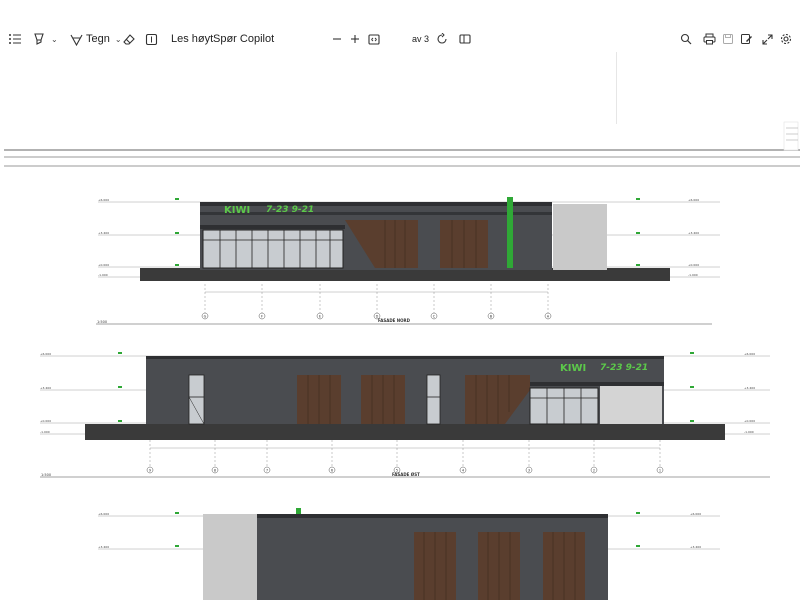  I want to click on contents-button, so click(15, 39).